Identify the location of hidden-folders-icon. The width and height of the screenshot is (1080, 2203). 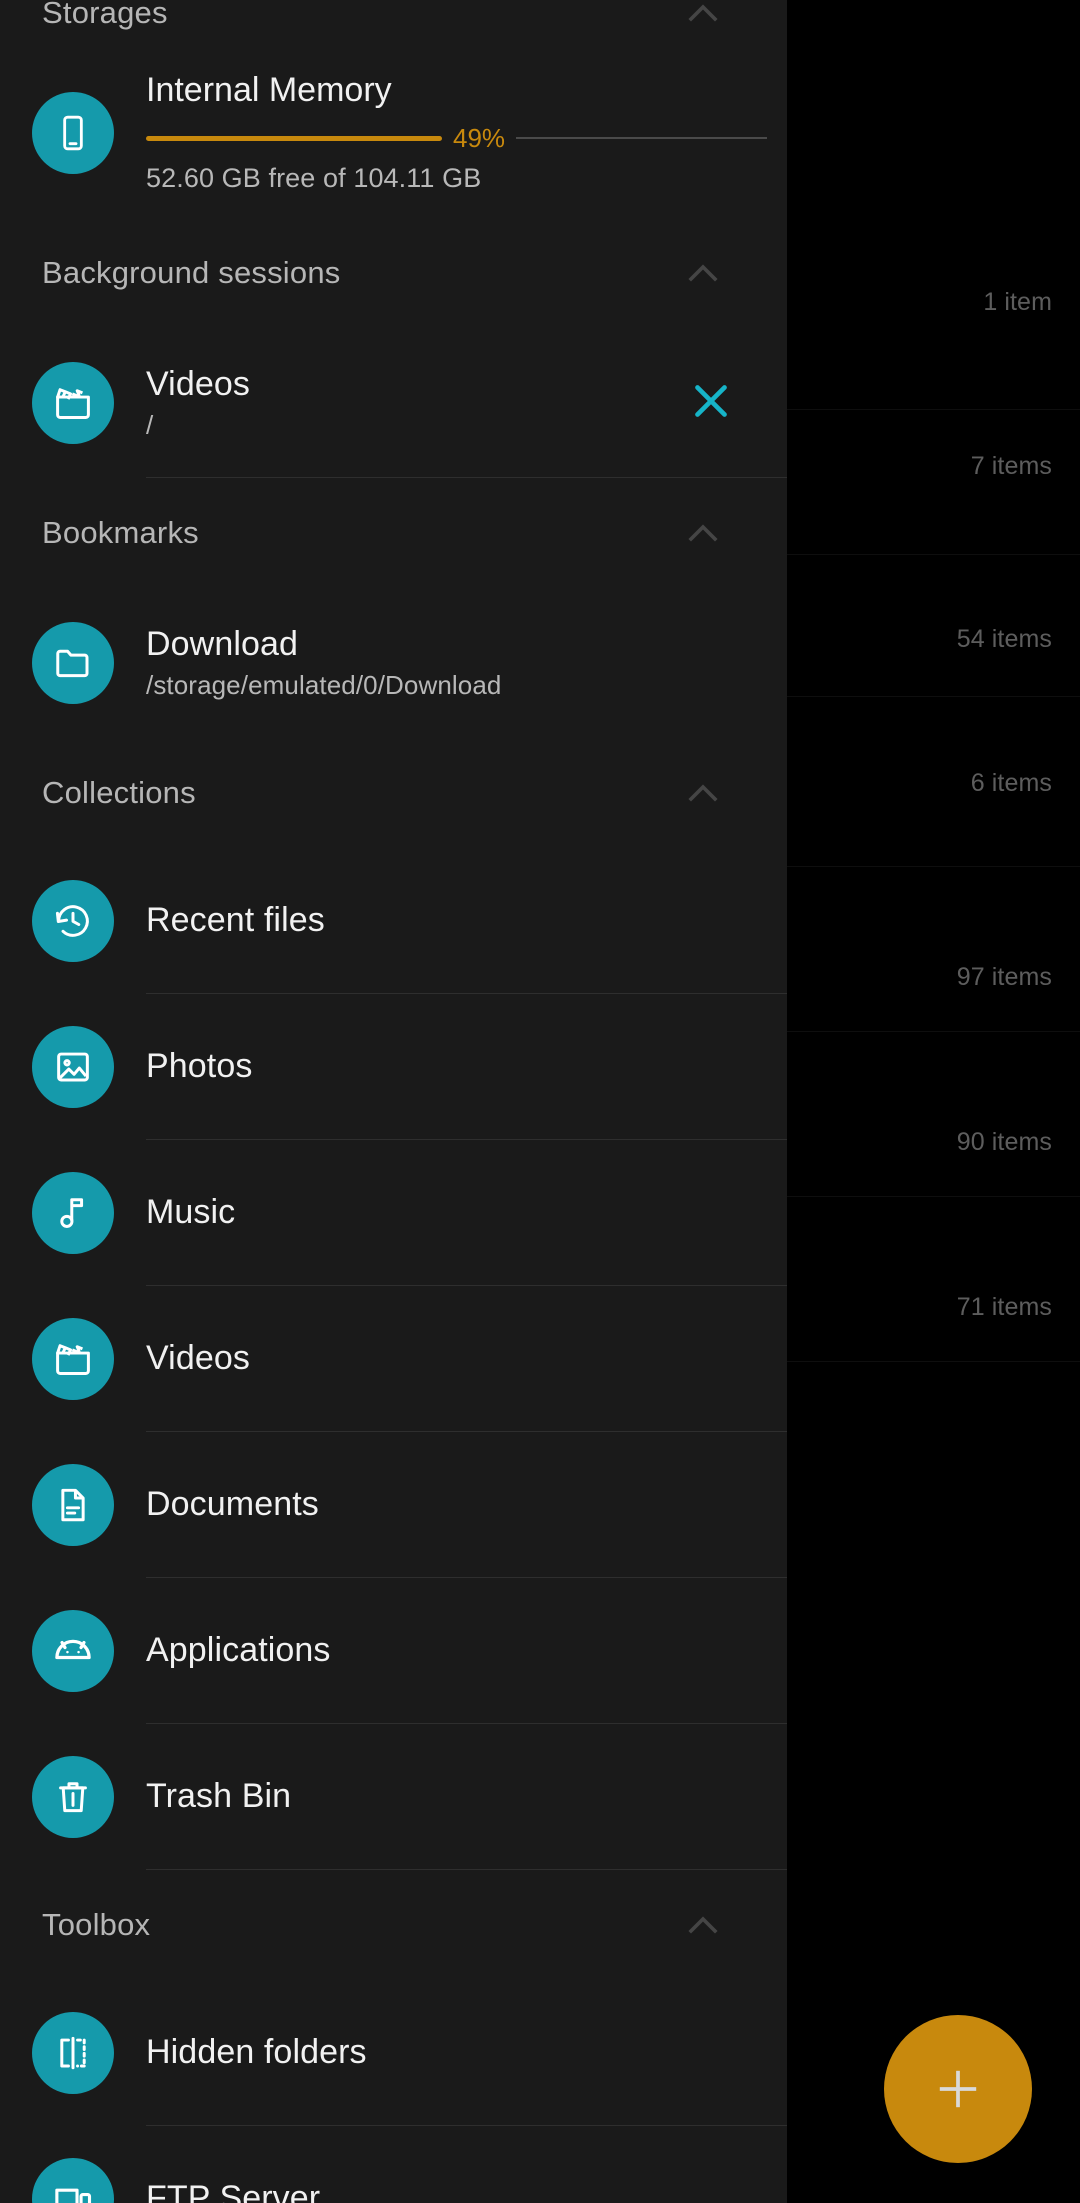
(73, 2053).